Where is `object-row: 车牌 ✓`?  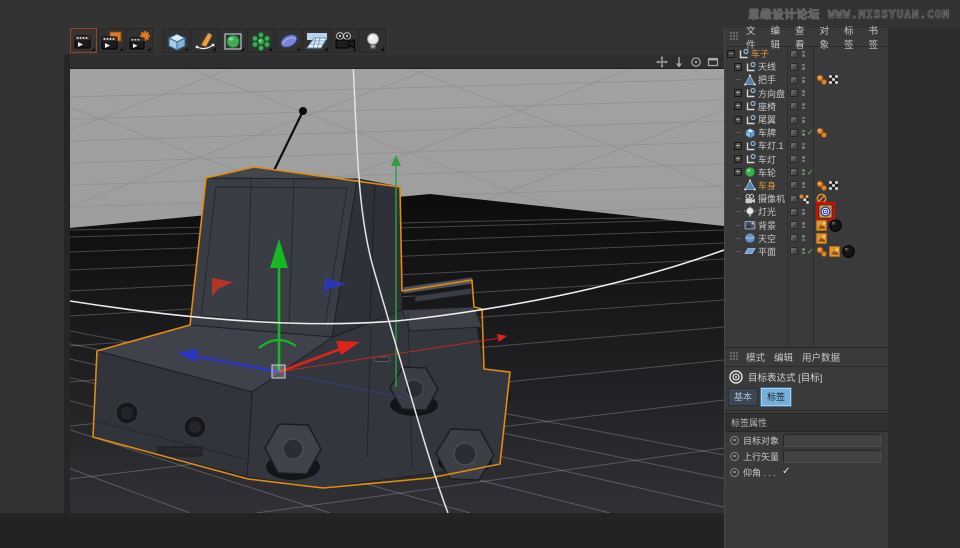 object-row: 车牌 ✓ is located at coordinates (806, 132).